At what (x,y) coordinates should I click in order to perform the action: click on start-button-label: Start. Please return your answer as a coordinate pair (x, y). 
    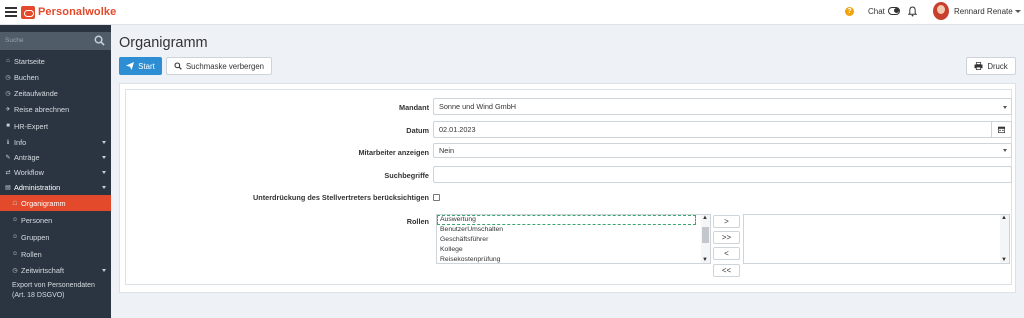
    Looking at the image, I should click on (146, 66).